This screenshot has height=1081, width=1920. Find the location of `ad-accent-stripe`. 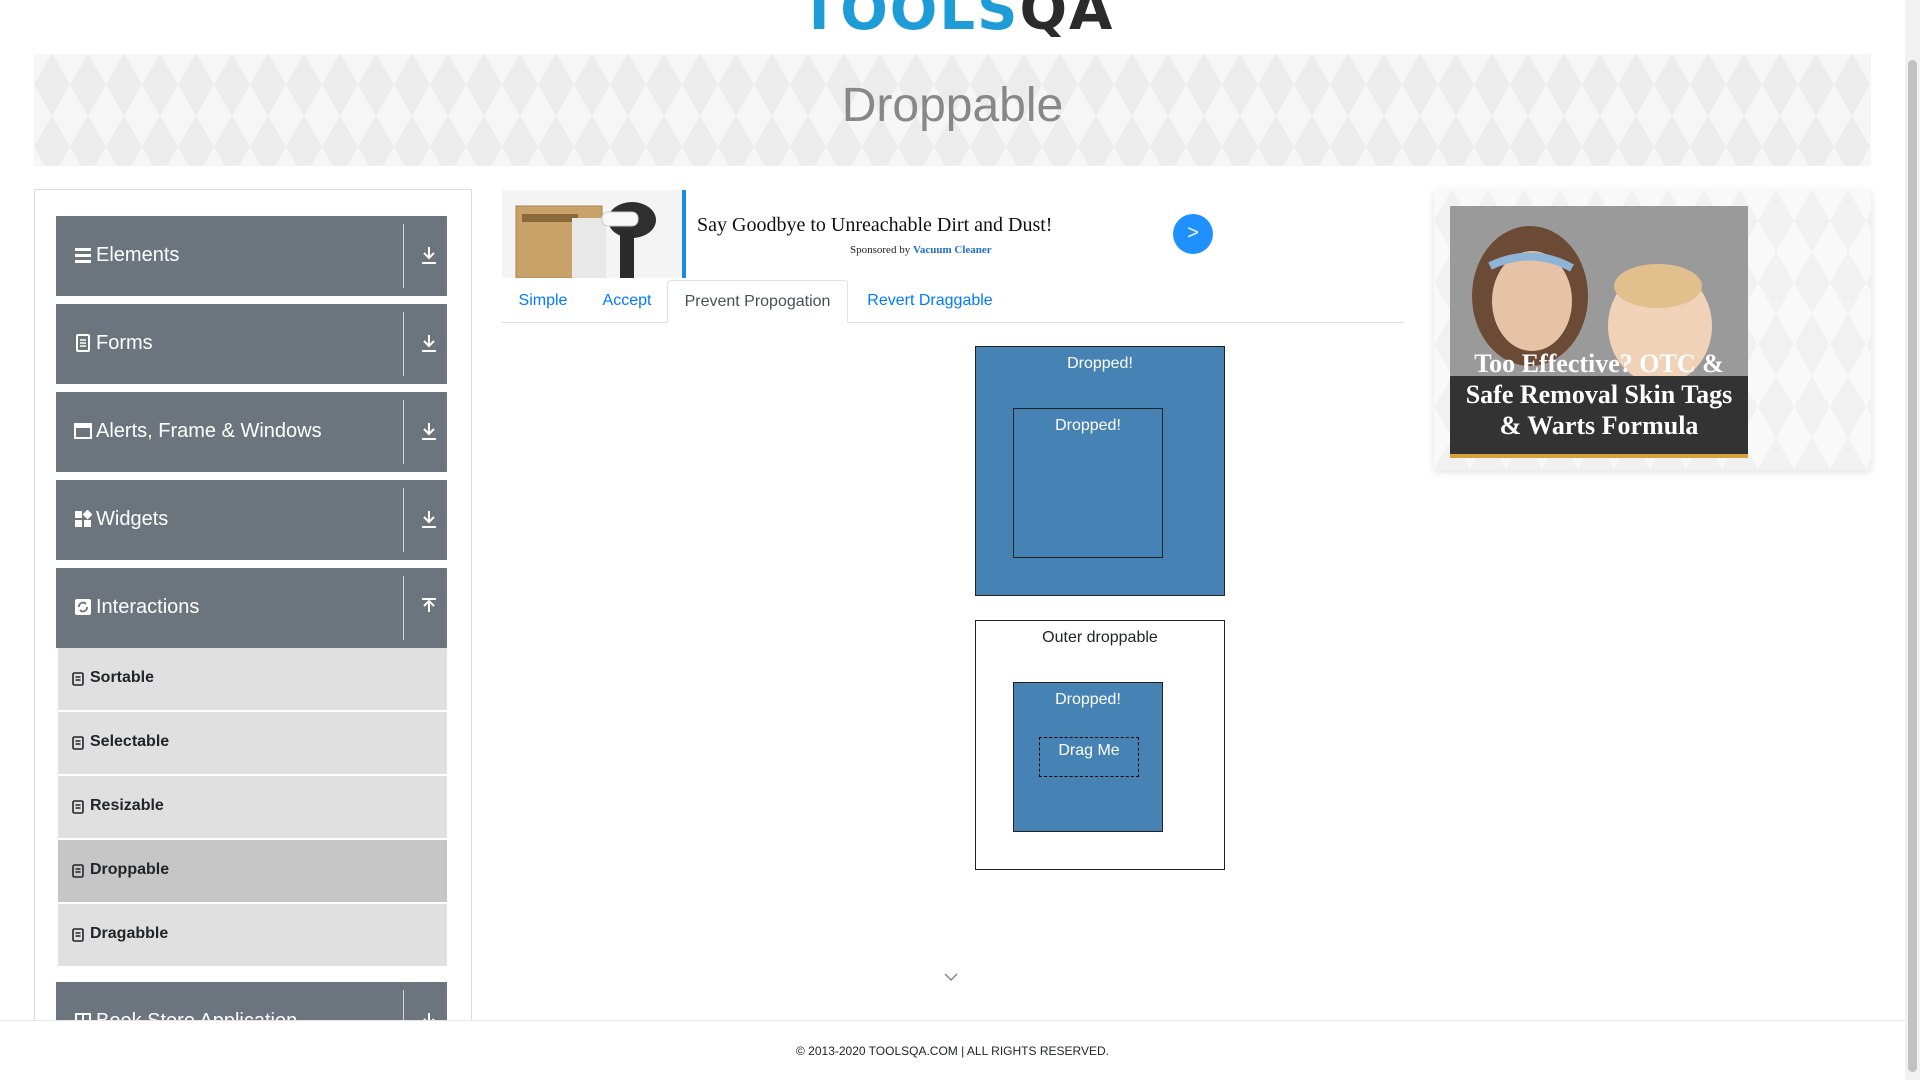

ad-accent-stripe is located at coordinates (1599, 456).